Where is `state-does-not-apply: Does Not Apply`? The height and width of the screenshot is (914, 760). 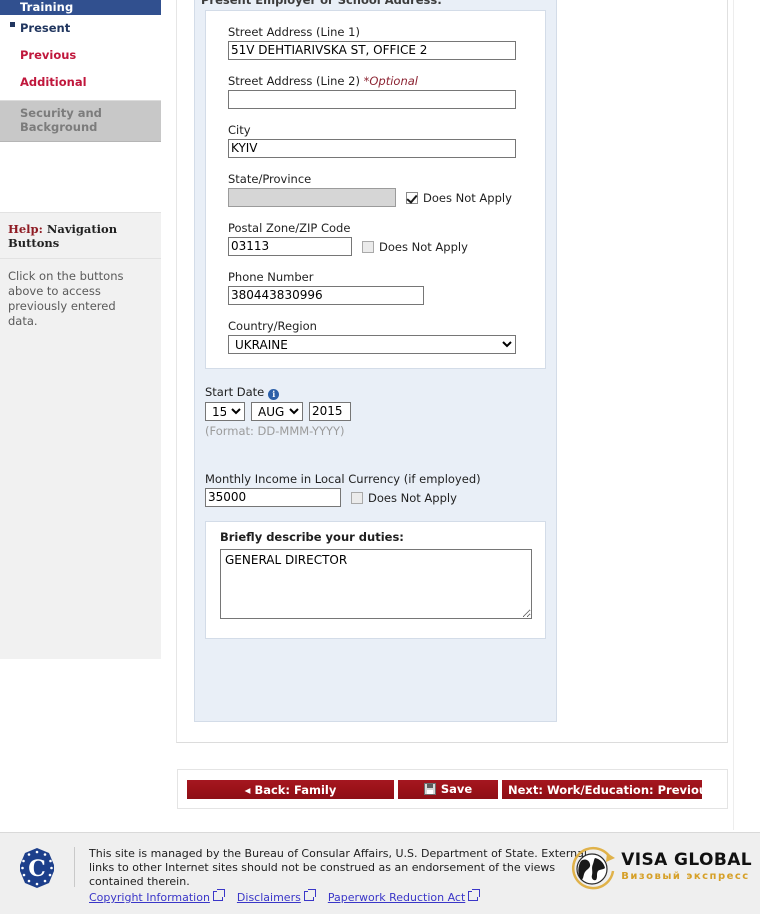
state-does-not-apply: Does Not Apply is located at coordinates (459, 198).